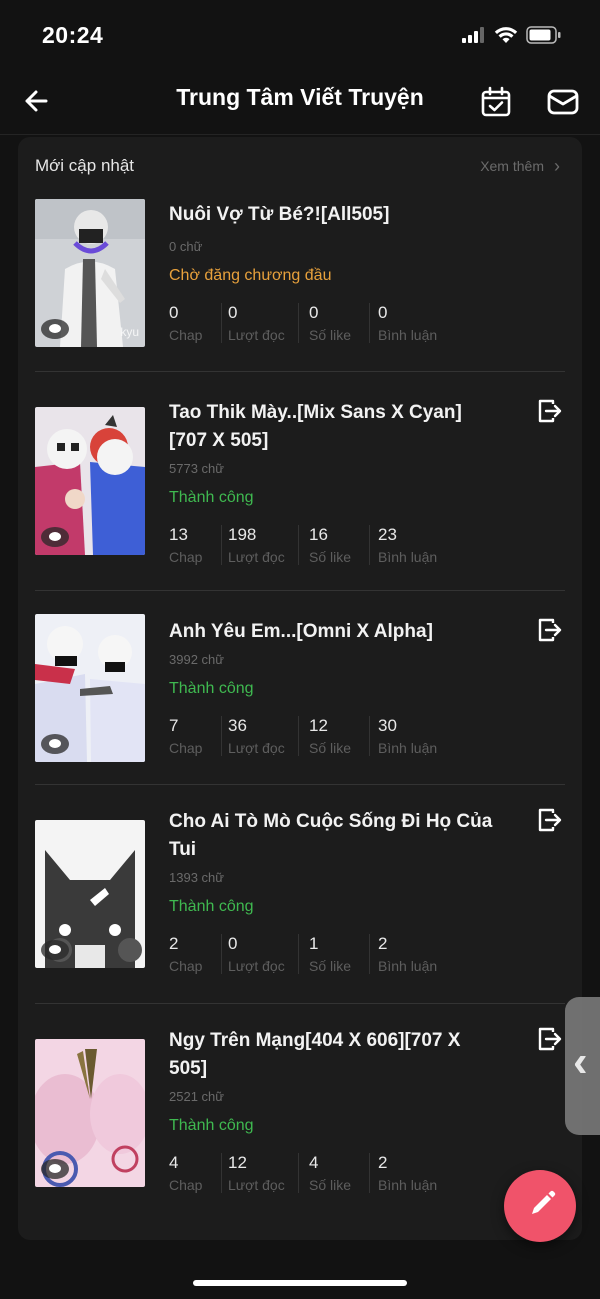 The image size is (600, 1299). I want to click on stat-comments: 30 Bình luận, so click(413, 736).